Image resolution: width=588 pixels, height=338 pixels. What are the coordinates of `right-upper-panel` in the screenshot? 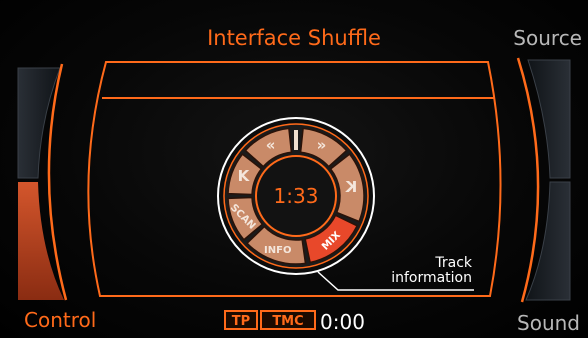 It's located at (549, 119).